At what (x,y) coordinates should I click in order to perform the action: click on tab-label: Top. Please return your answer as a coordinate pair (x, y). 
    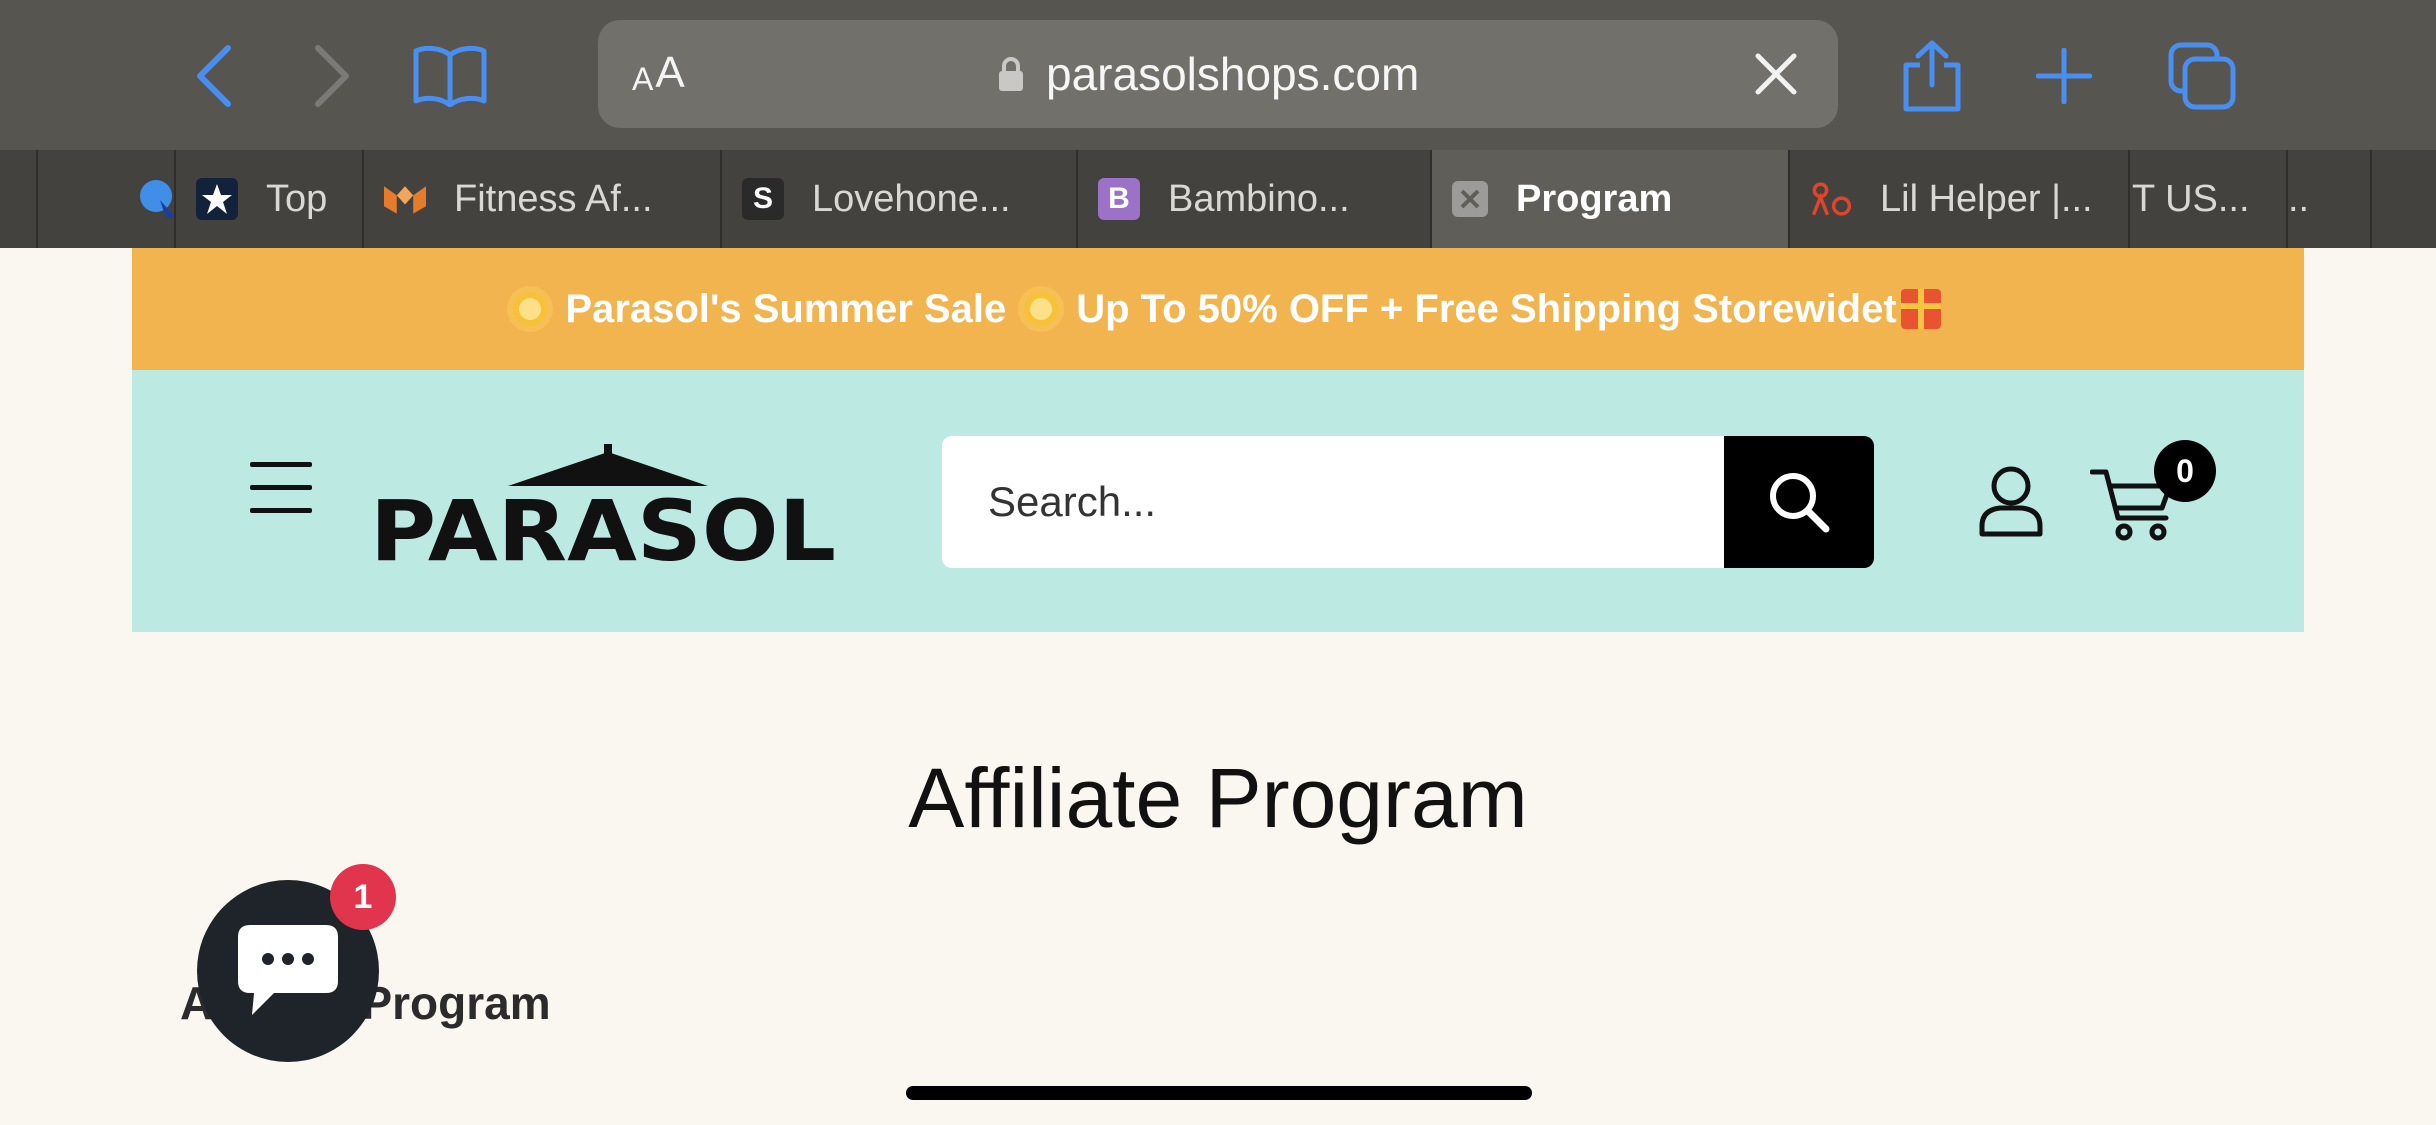
    Looking at the image, I should click on (297, 198).